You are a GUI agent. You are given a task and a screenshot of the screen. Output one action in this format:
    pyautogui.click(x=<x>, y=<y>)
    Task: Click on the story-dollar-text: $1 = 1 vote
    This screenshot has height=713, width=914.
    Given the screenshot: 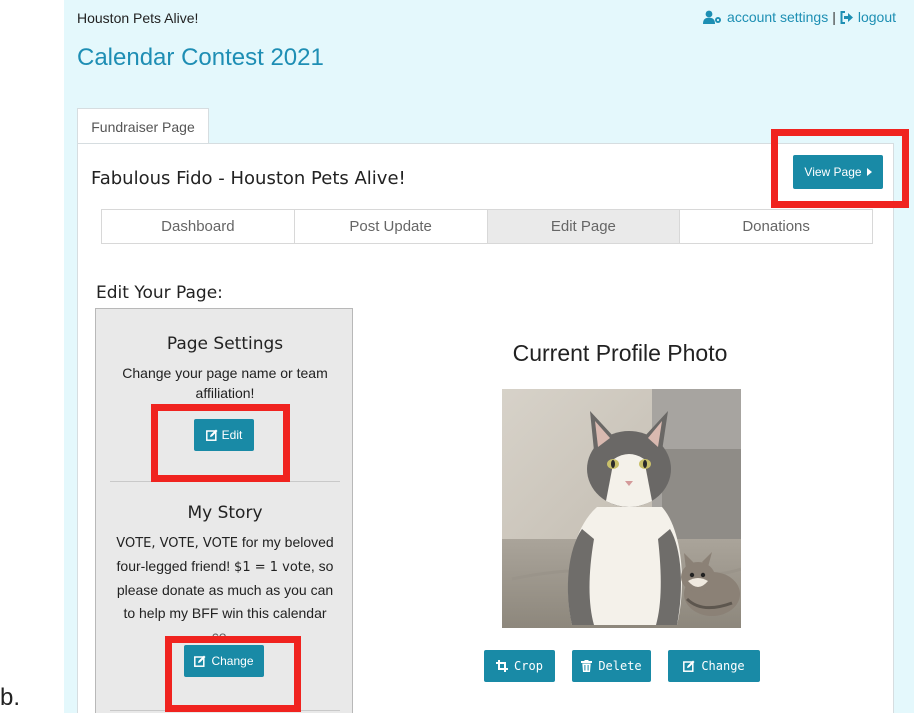 What is the action you would take?
    pyautogui.click(x=272, y=567)
    